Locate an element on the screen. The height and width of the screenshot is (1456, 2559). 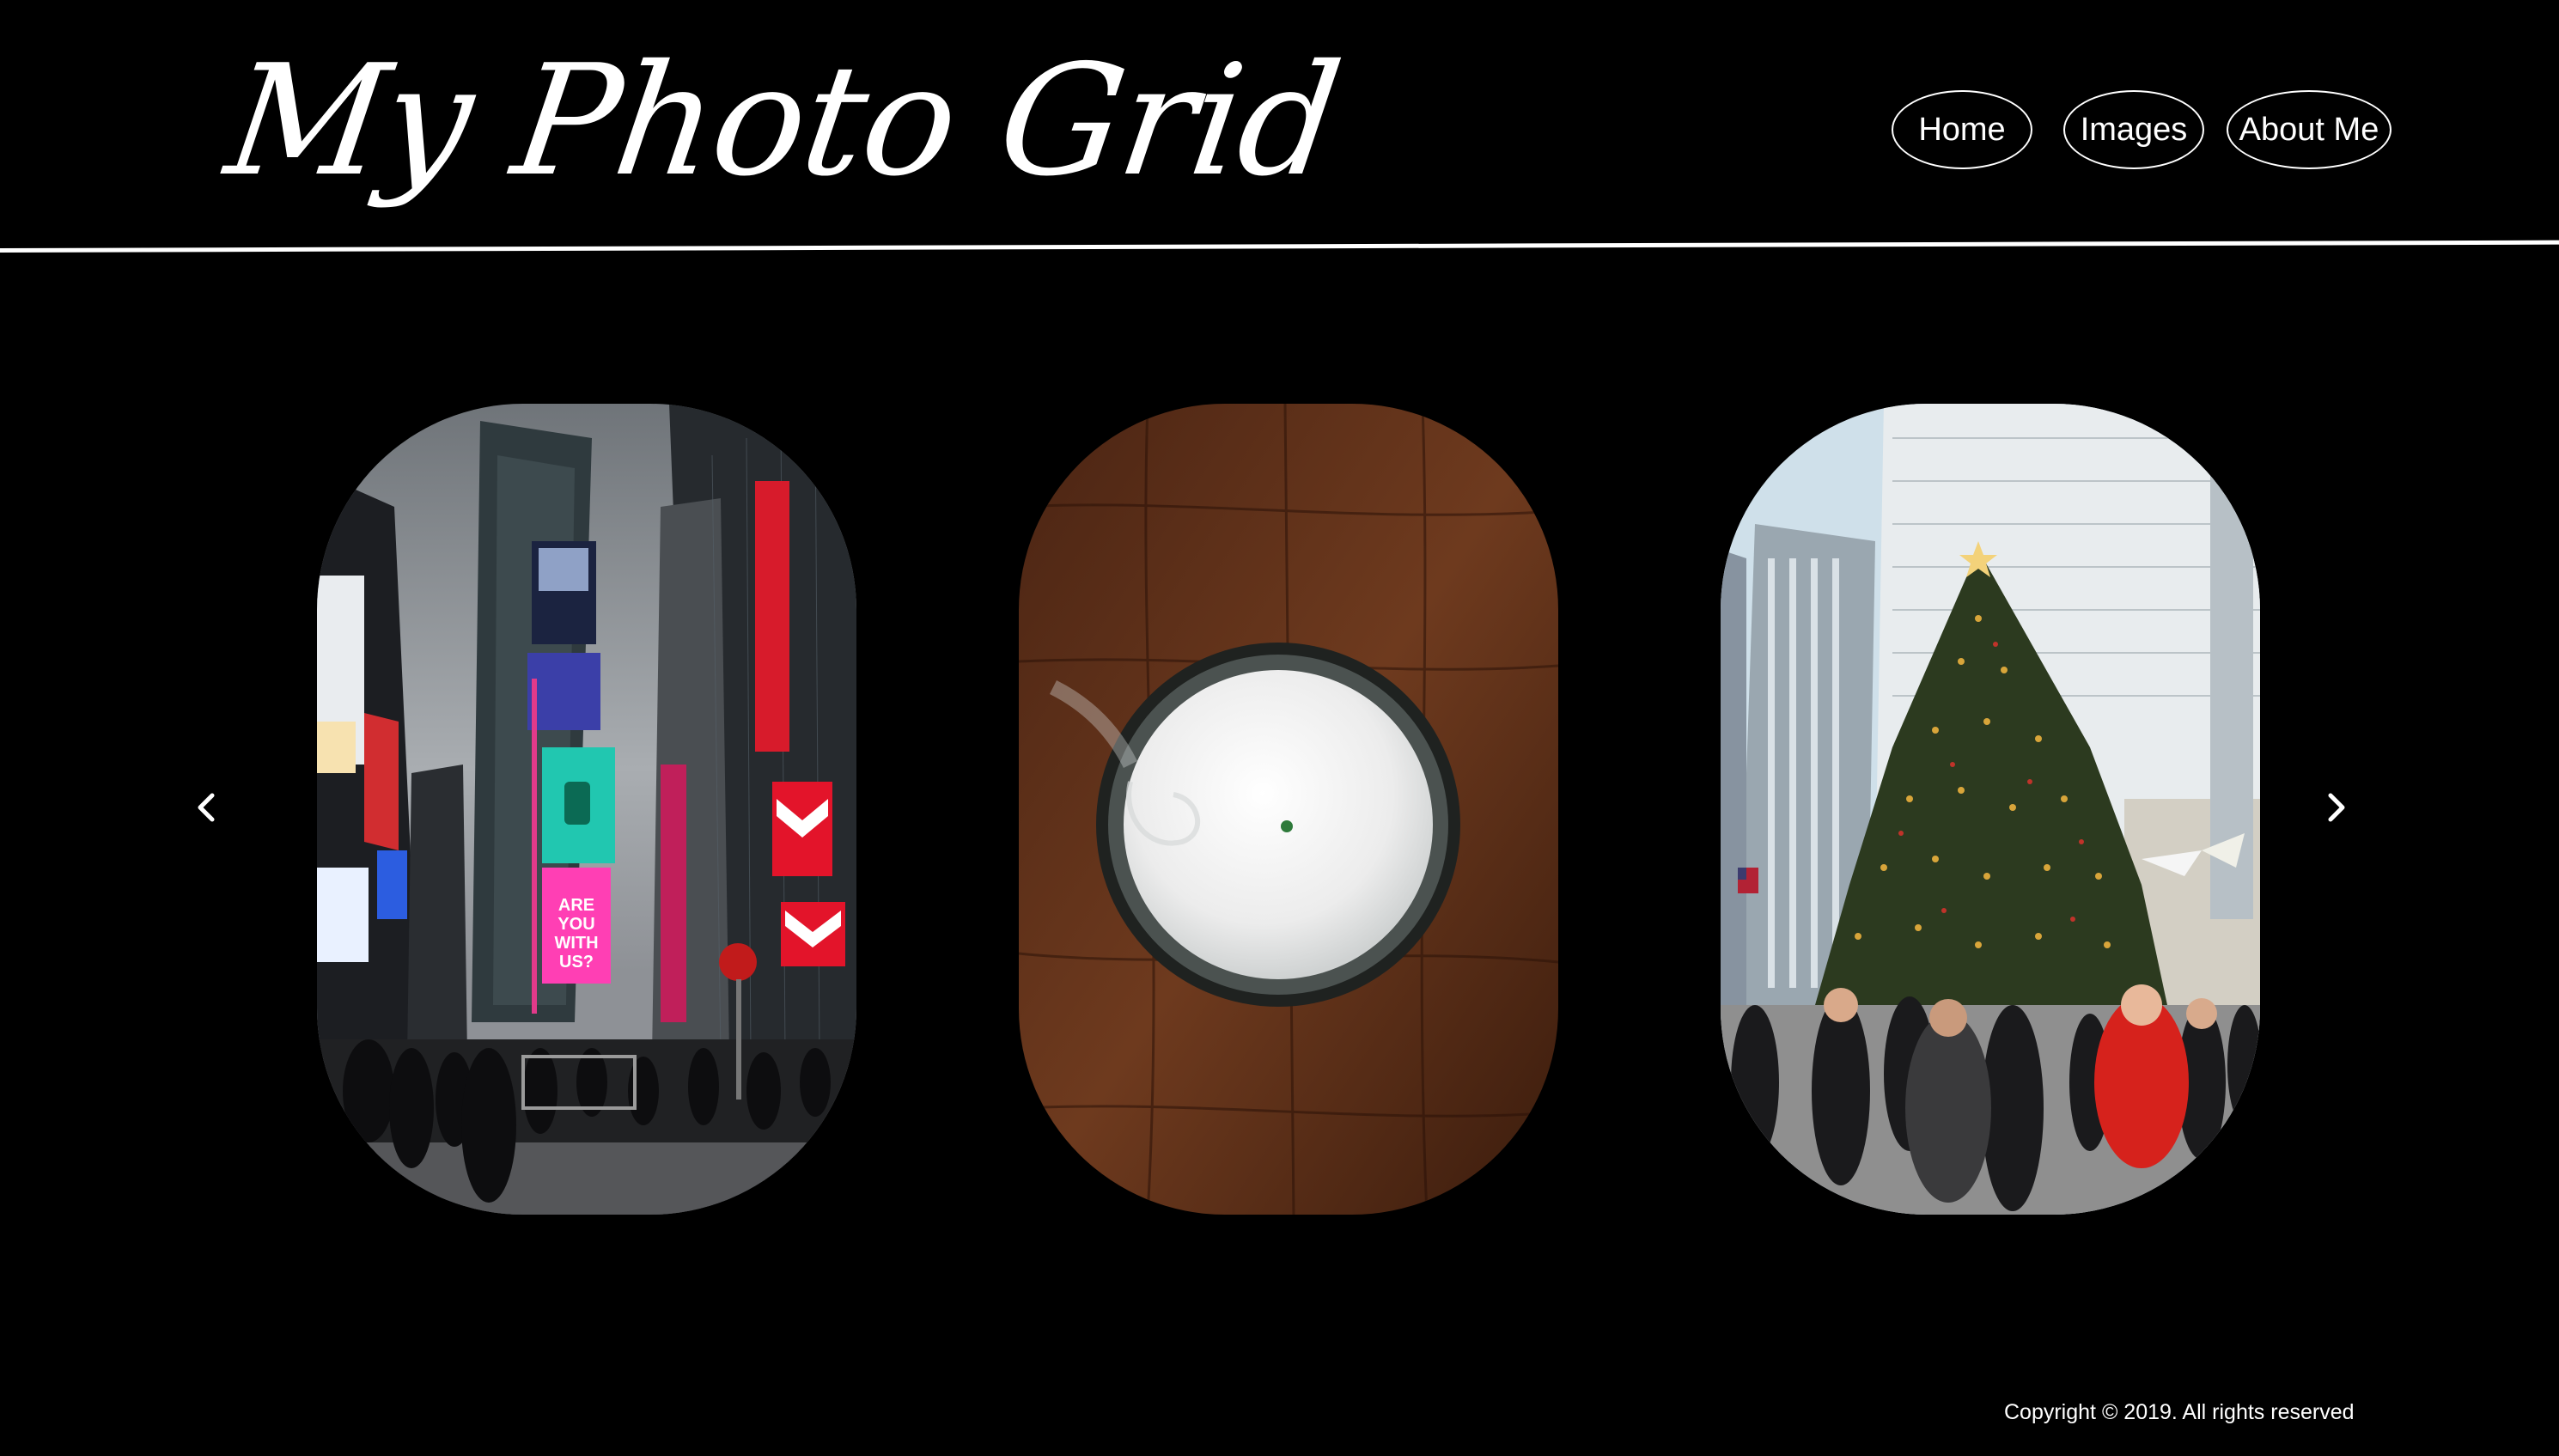
copyright-text: Copyright © 2019. All rights reserved is located at coordinates (2179, 1412).